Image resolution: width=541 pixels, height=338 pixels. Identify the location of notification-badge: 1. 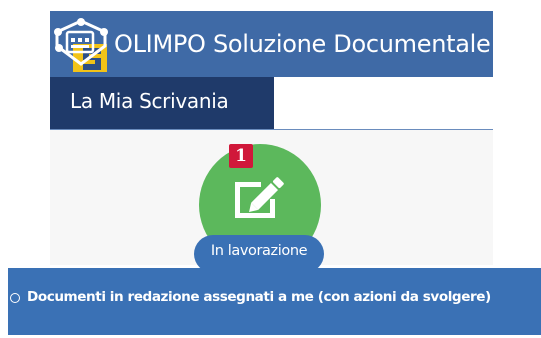
(241, 156).